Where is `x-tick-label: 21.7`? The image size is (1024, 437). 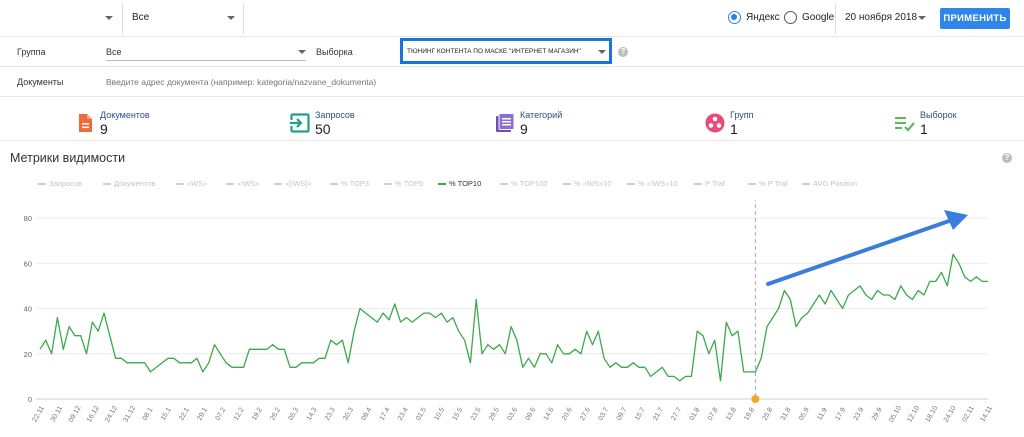
x-tick-label: 21.7 is located at coordinates (658, 414).